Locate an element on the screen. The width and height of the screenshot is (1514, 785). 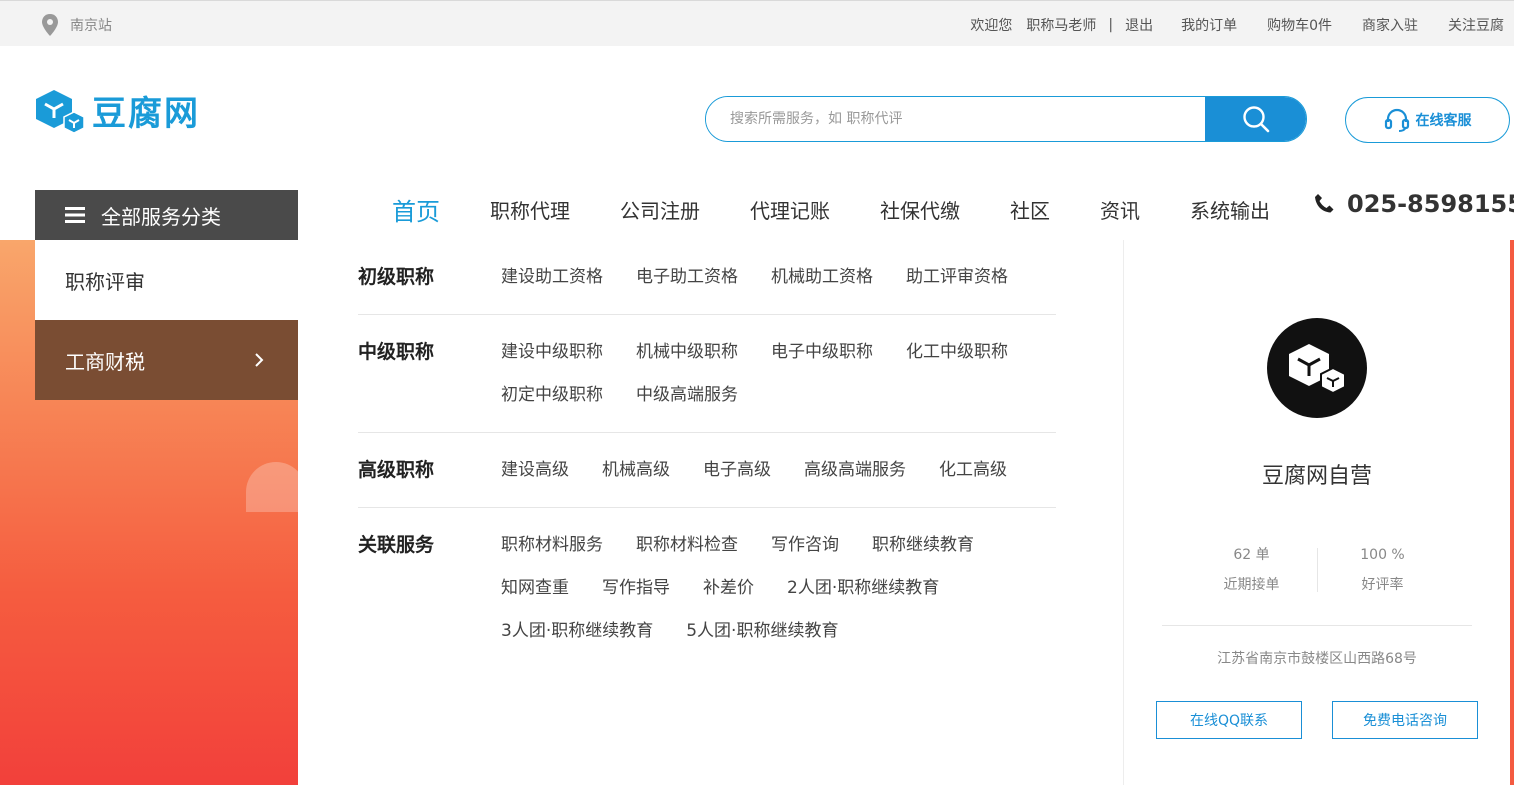
category-link: 建设高级 is located at coordinates (535, 470).